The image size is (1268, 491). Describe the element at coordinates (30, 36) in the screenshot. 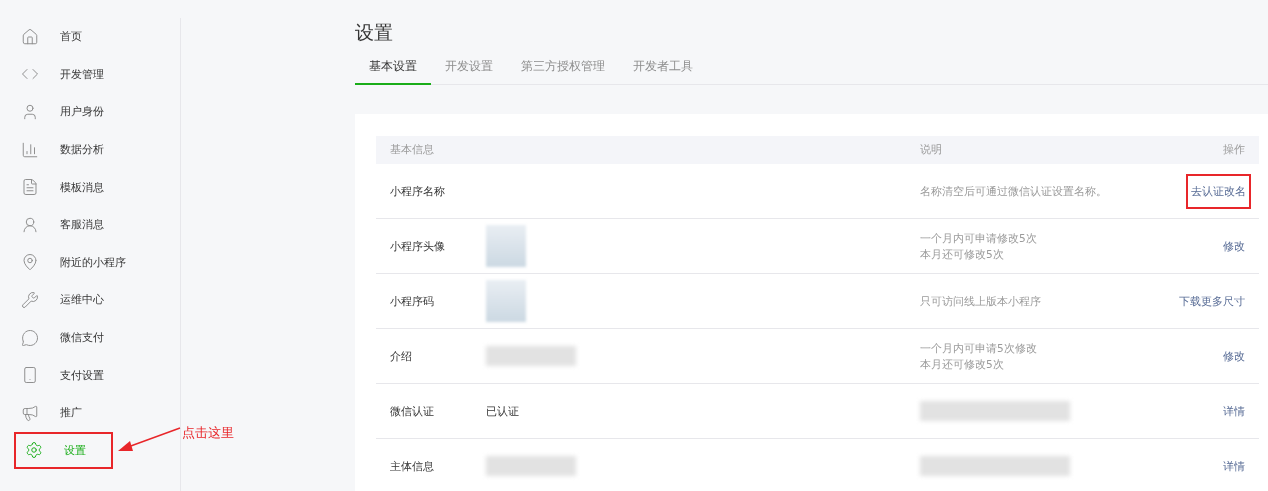

I see `home-icon` at that location.